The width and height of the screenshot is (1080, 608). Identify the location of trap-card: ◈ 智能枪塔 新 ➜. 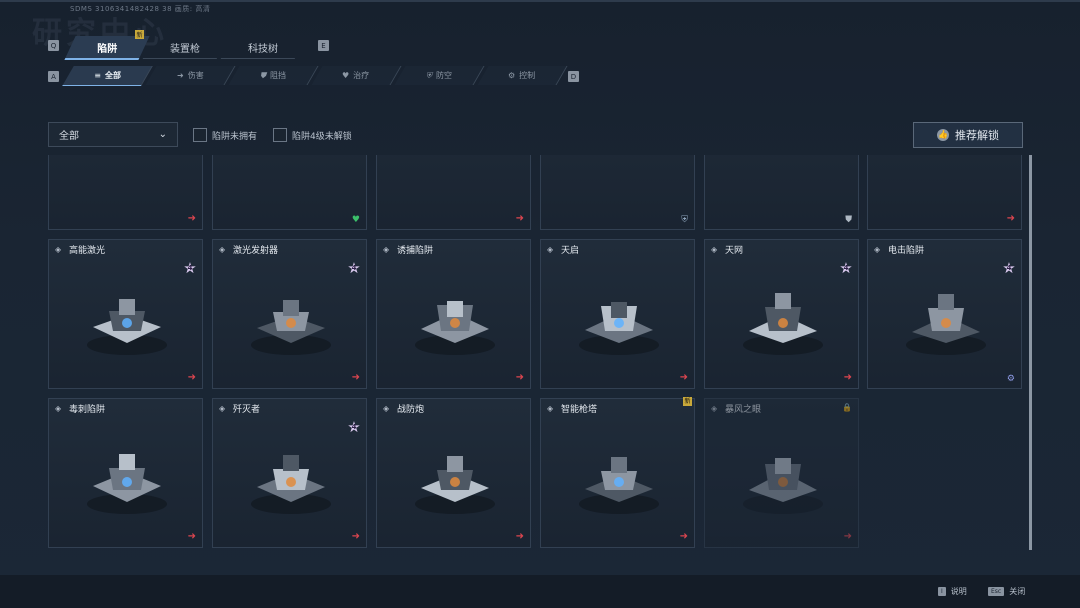
(617, 472).